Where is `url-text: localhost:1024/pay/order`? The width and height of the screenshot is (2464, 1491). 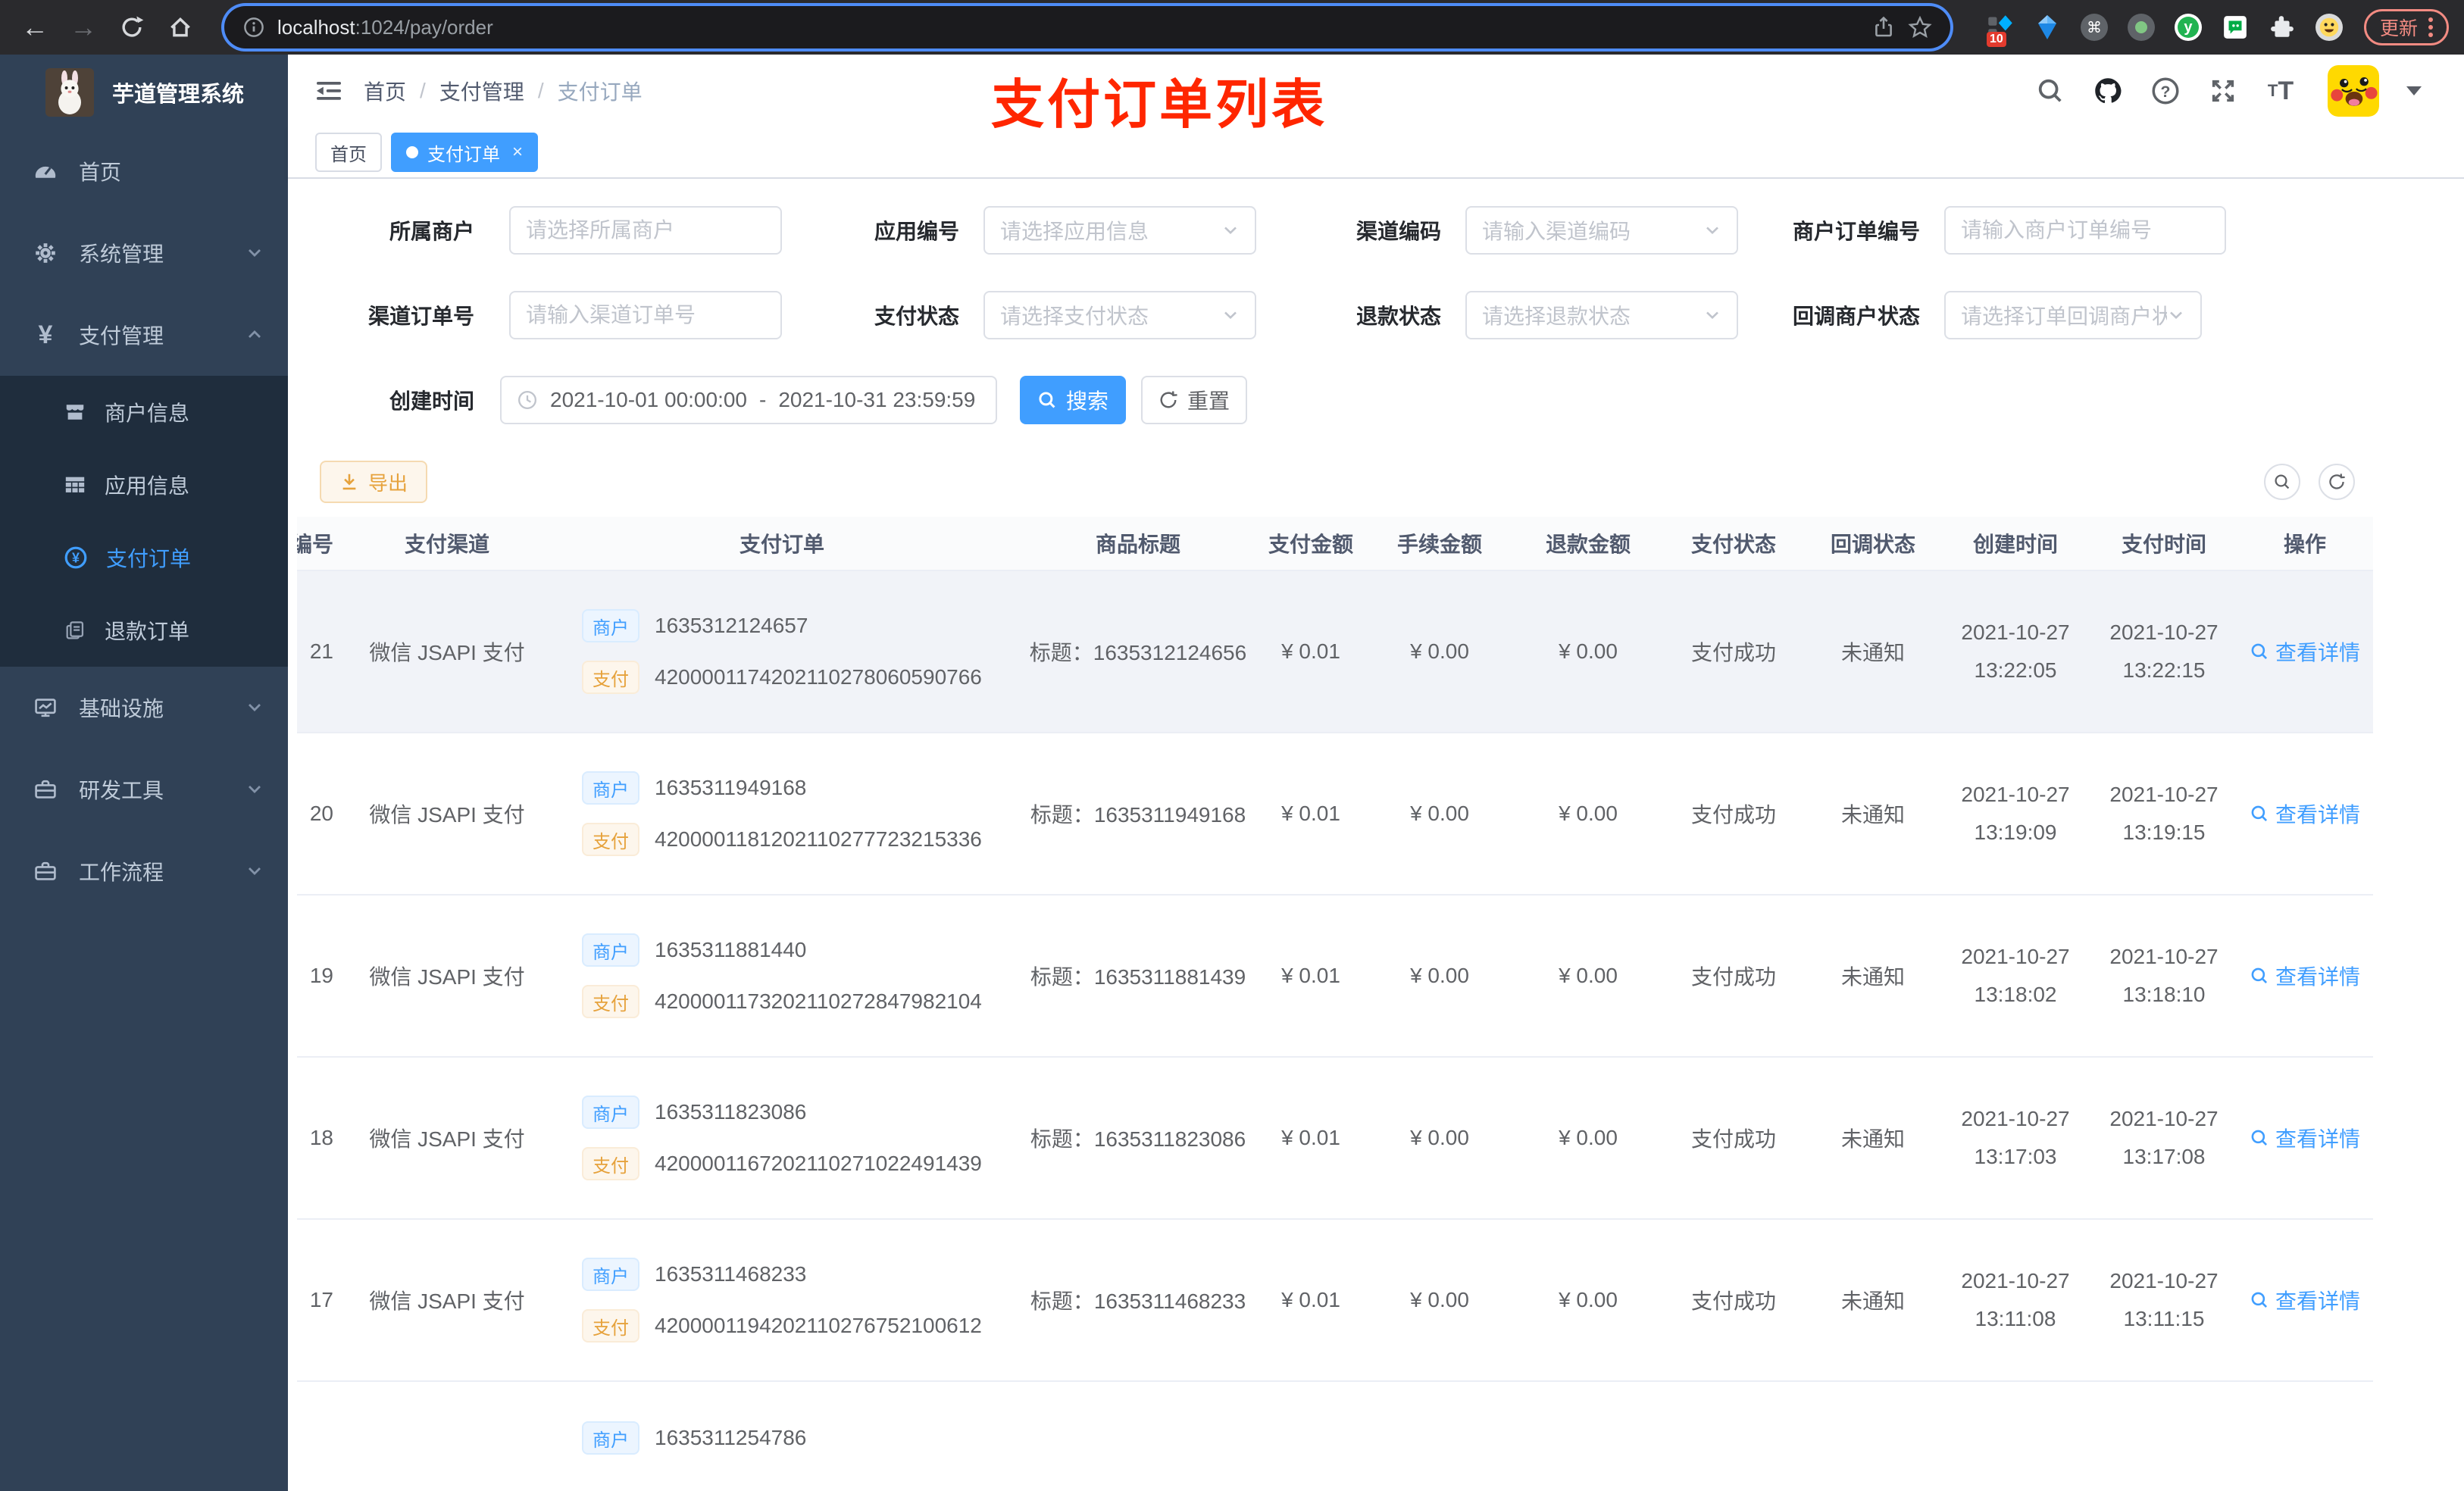
url-text: localhost:1024/pay/order is located at coordinates (385, 27).